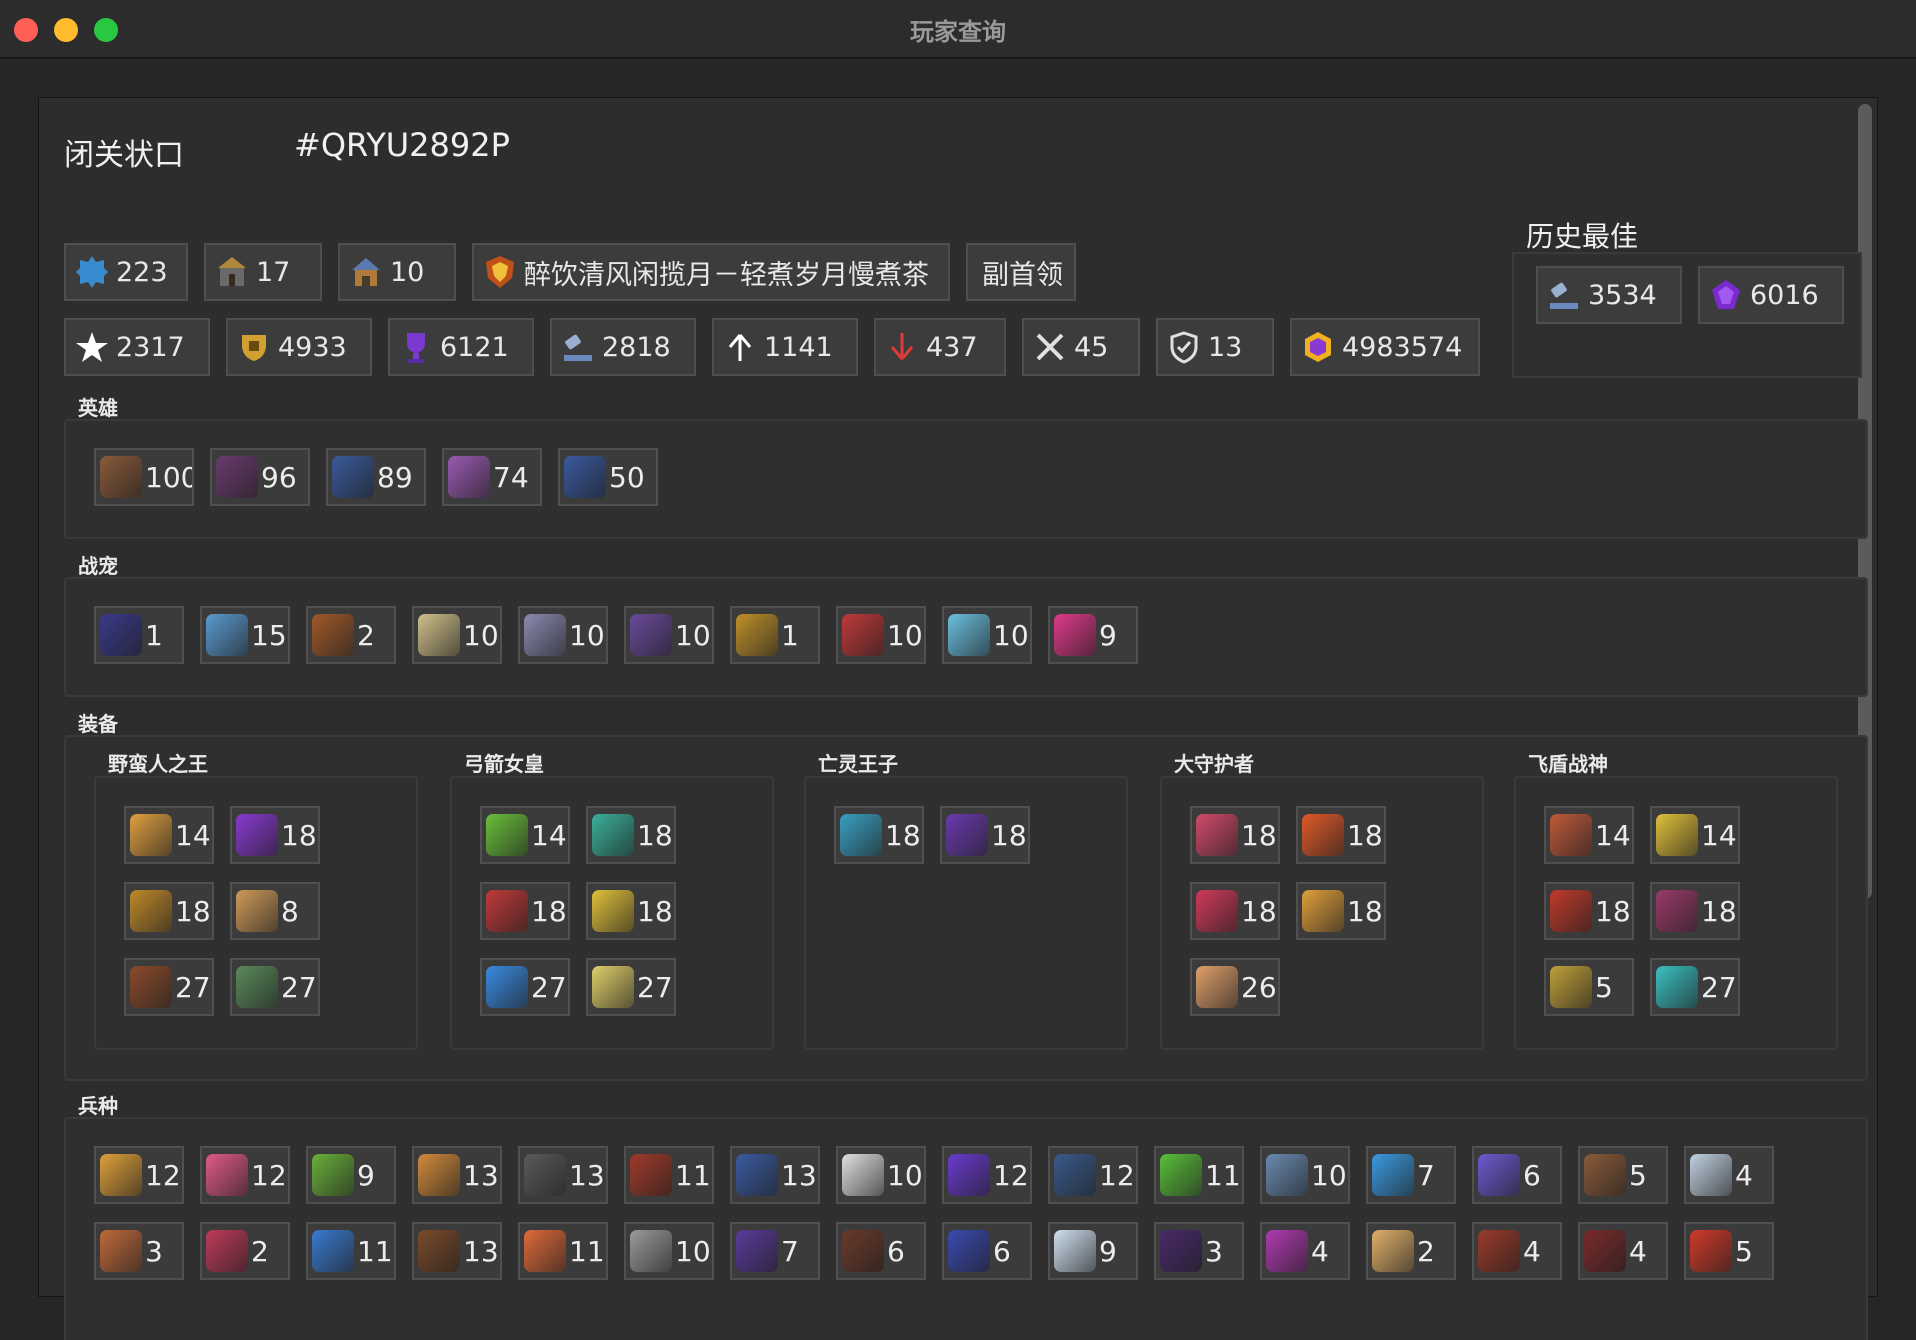  Describe the element at coordinates (144, 477) in the screenshot. I see `hero-barbarian-king: 100` at that location.